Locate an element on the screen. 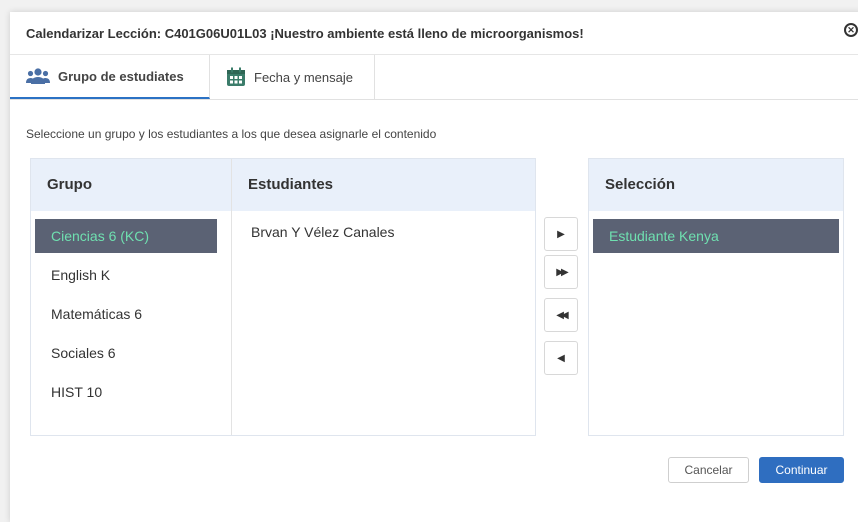 This screenshot has width=858, height=522. move-all-left-icon: ◀◀ is located at coordinates (562, 315).